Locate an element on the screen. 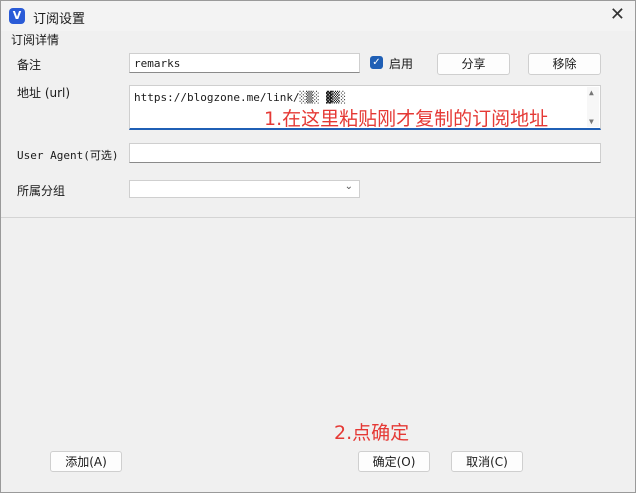 The image size is (636, 493). group-title: 订阅详情 is located at coordinates (35, 40).